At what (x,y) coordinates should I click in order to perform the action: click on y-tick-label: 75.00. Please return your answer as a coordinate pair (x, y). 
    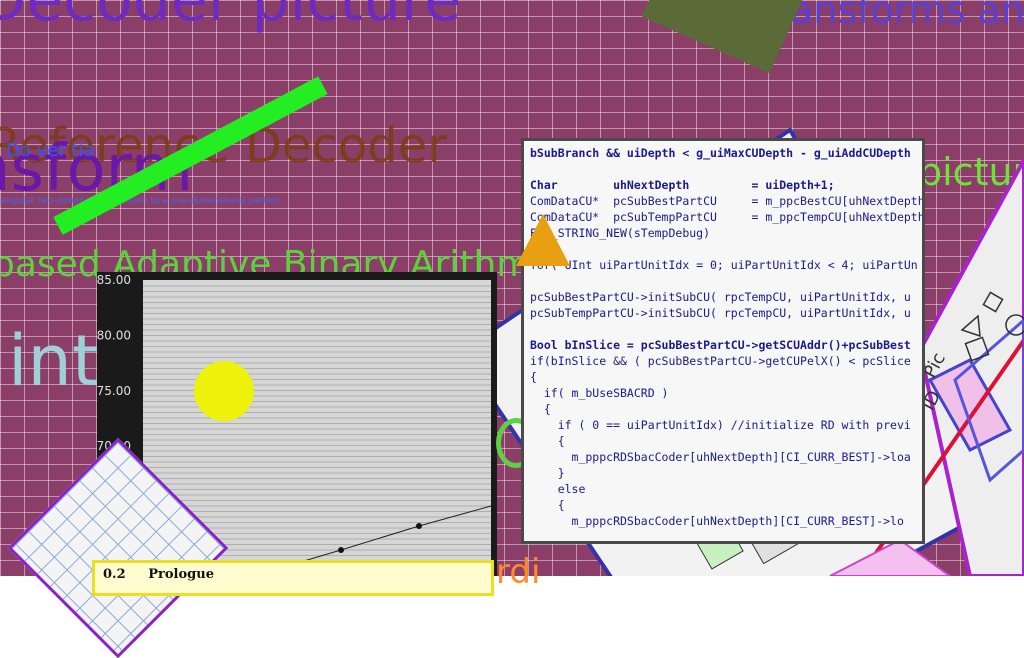
    Looking at the image, I should click on (114, 391).